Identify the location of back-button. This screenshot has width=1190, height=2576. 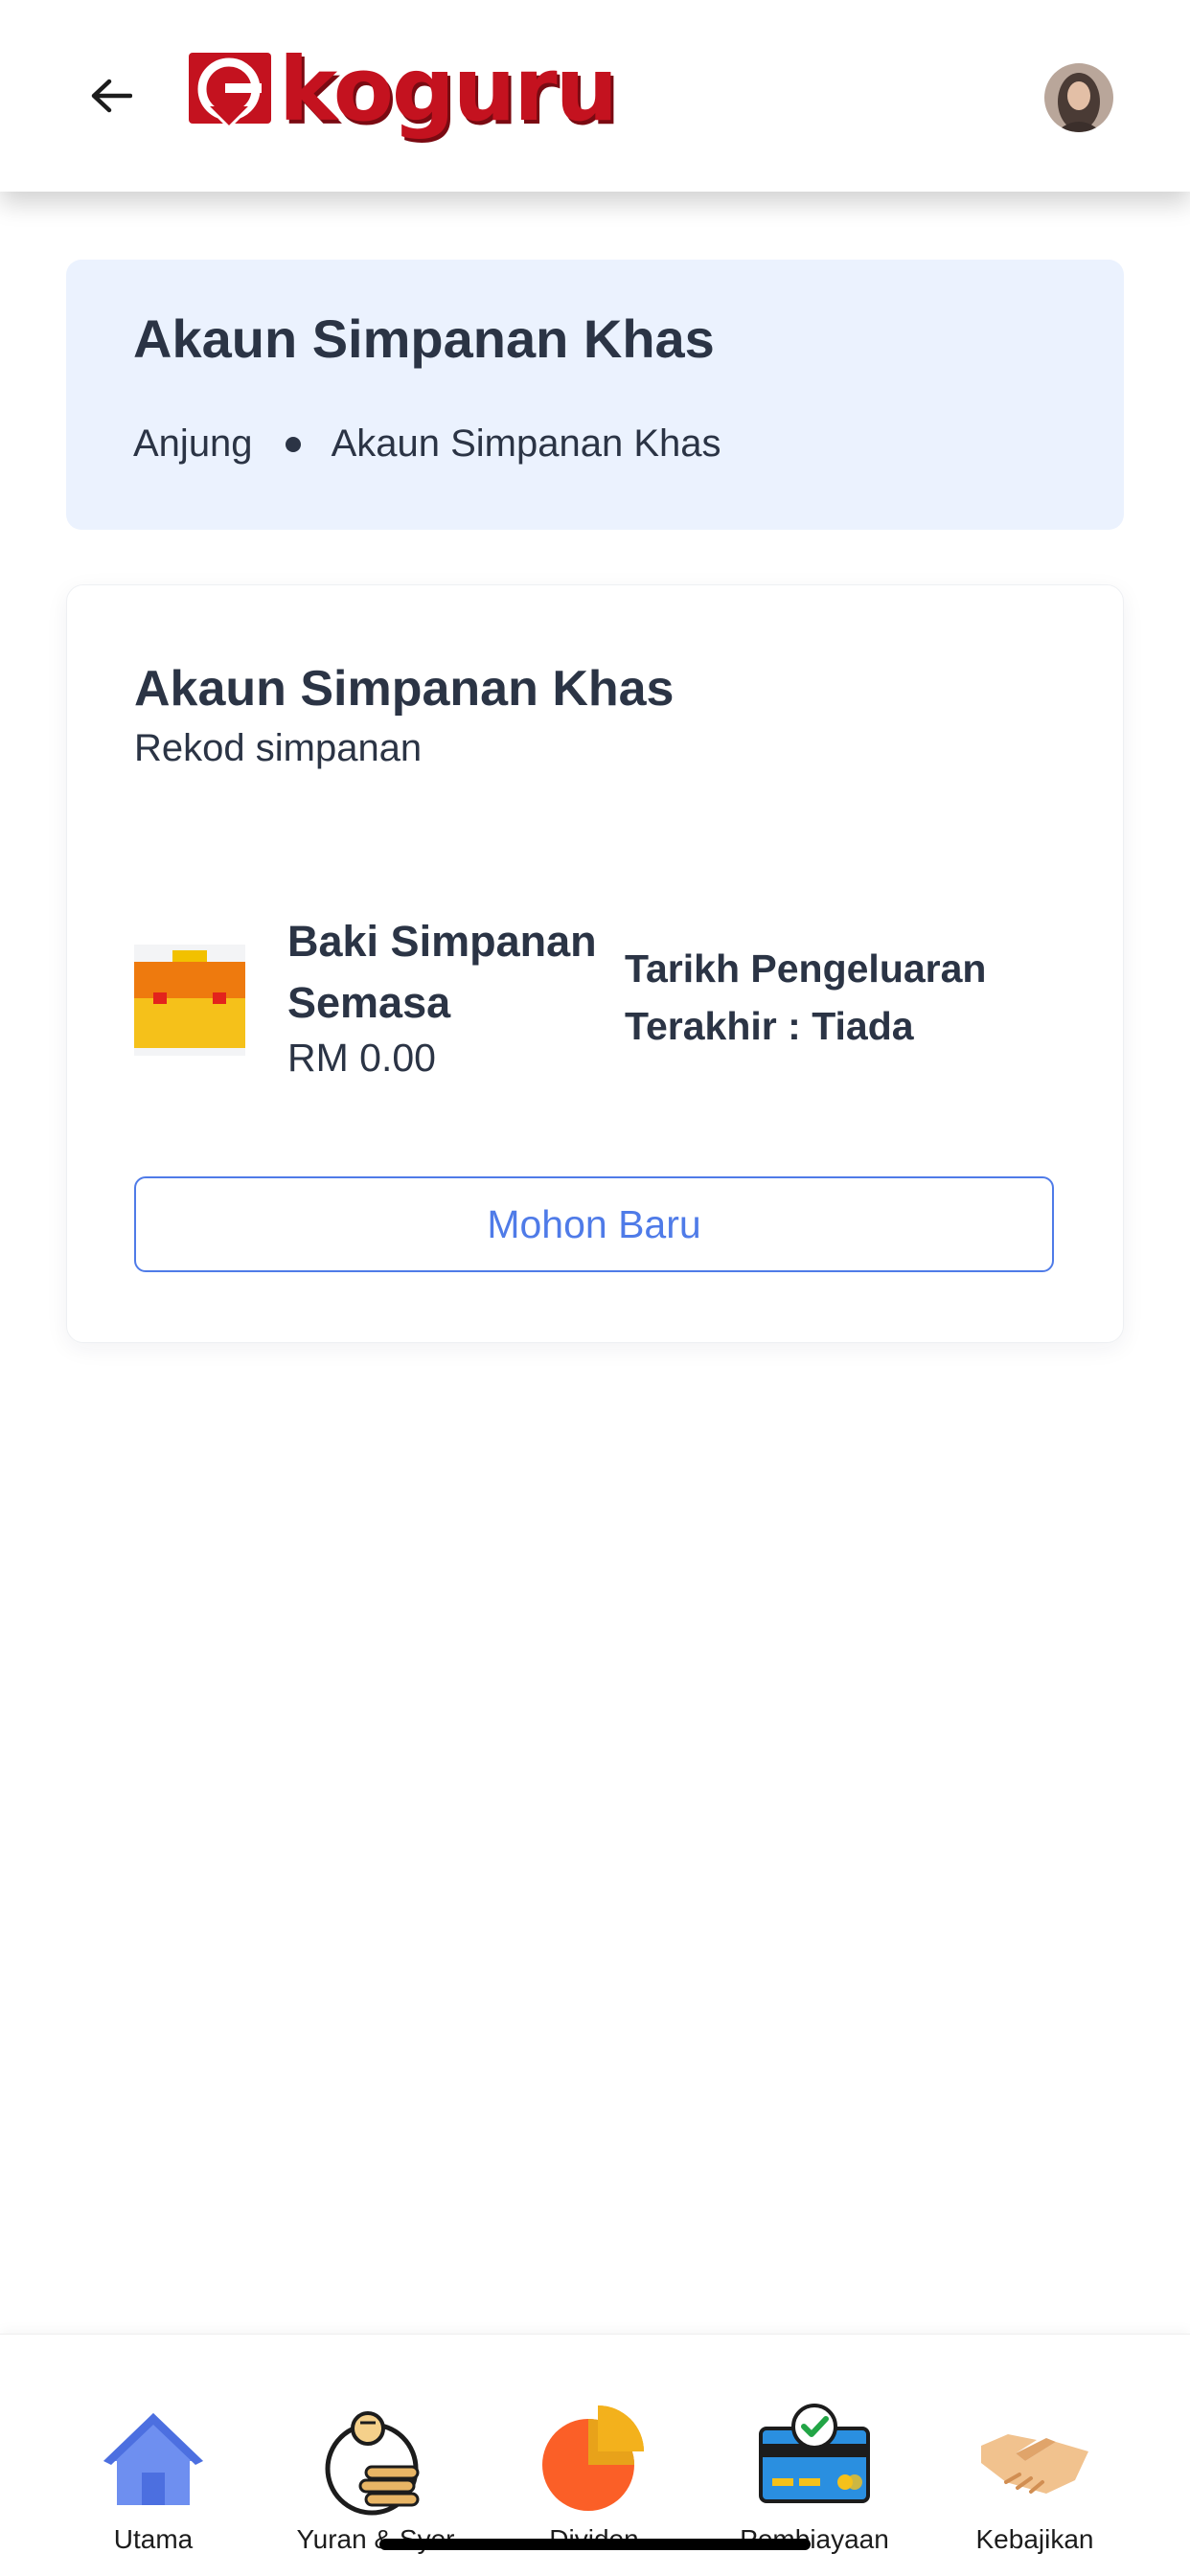
(111, 96).